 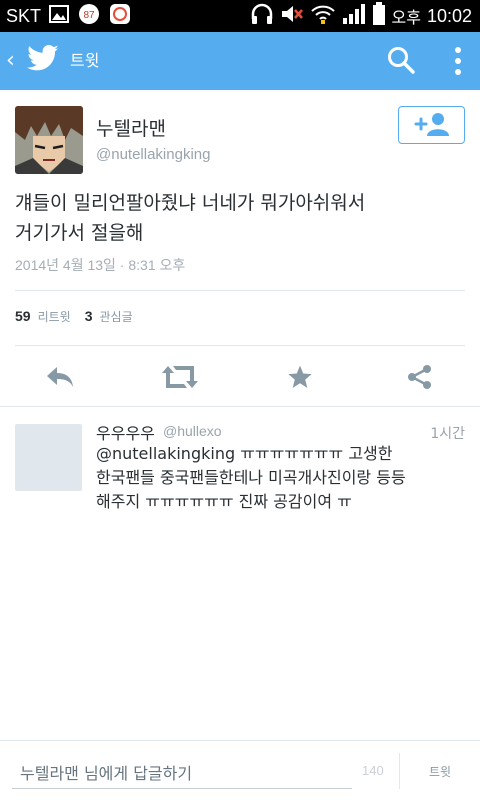 What do you see at coordinates (54, 316) in the screenshot?
I see `retweet-label: 리트윗` at bounding box center [54, 316].